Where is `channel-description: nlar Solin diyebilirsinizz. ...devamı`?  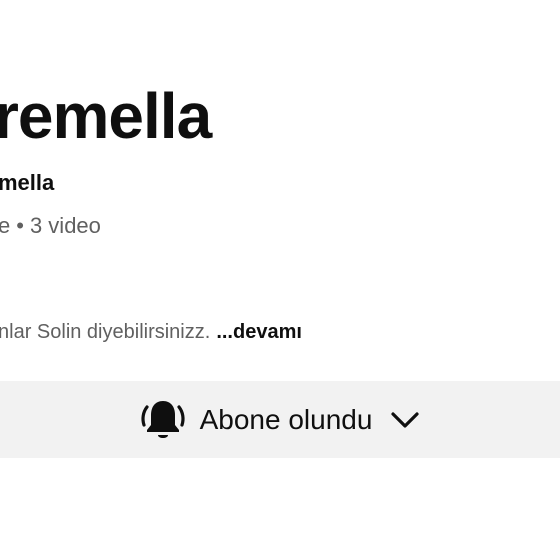
channel-description: nlar Solin diyebilirsinizz. ...devamı is located at coordinates (151, 332).